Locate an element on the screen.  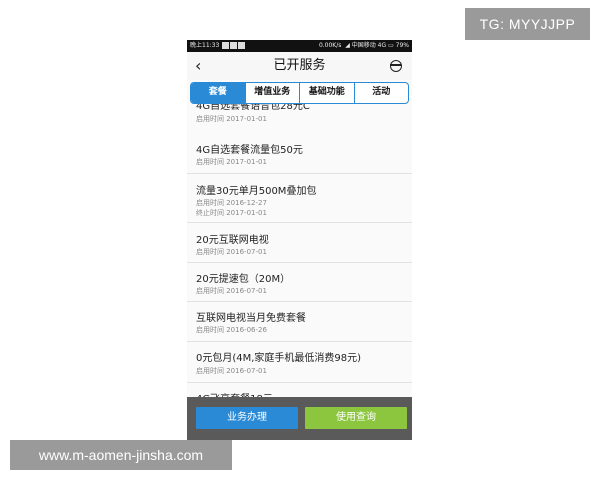
battery-level: 79% is located at coordinates (402, 45).